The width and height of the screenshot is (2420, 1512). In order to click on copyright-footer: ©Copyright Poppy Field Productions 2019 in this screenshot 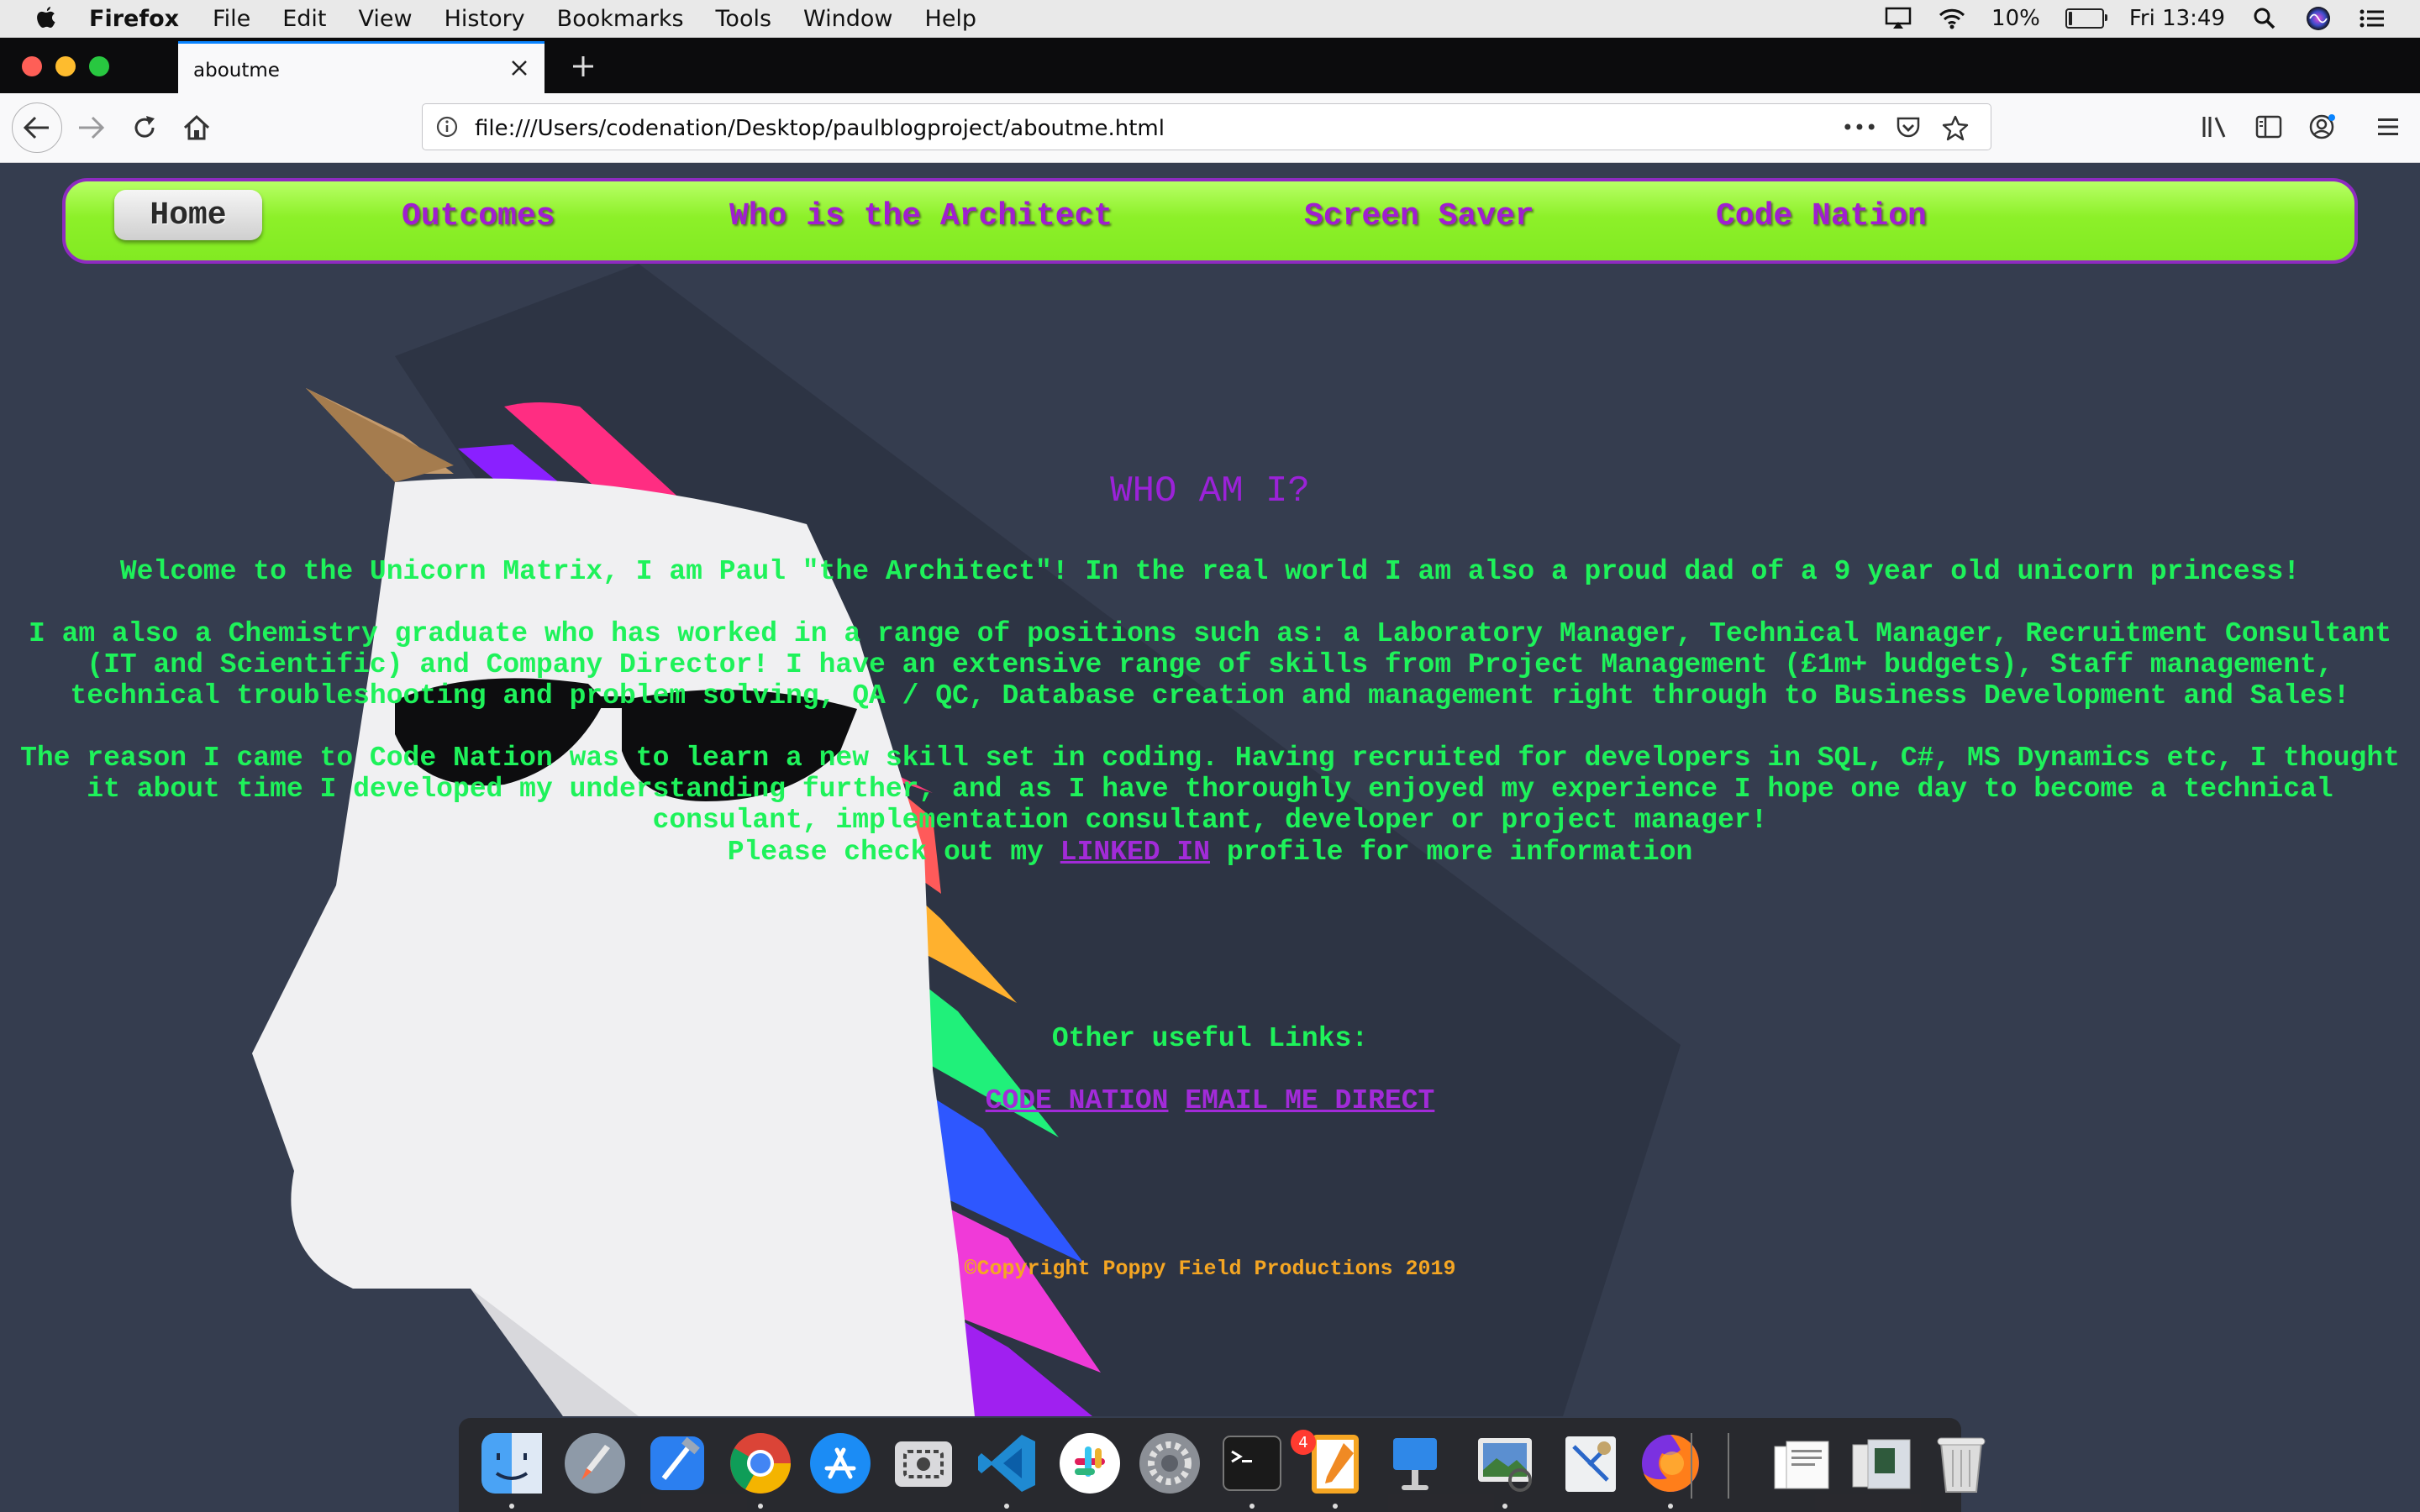, I will do `click(1210, 1269)`.